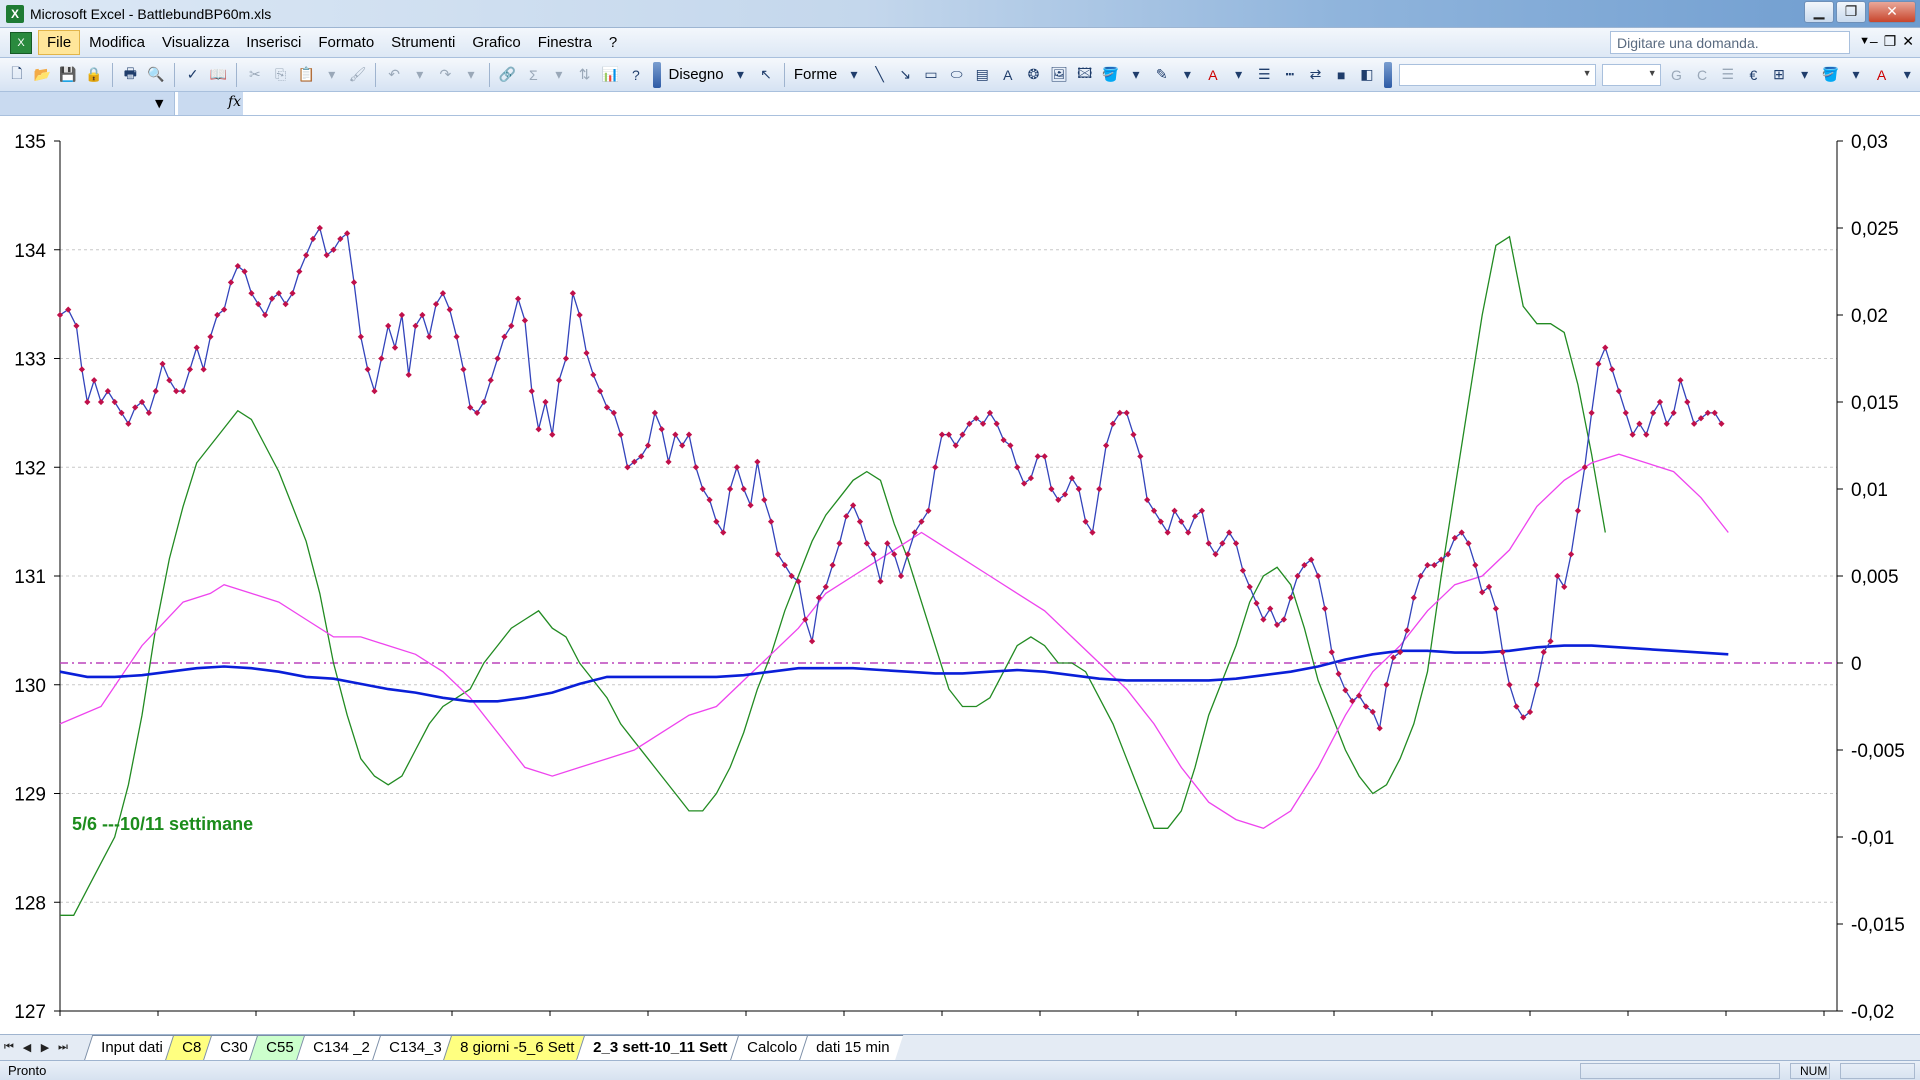  I want to click on sheet-tab: Calcolo, so click(770, 1047).